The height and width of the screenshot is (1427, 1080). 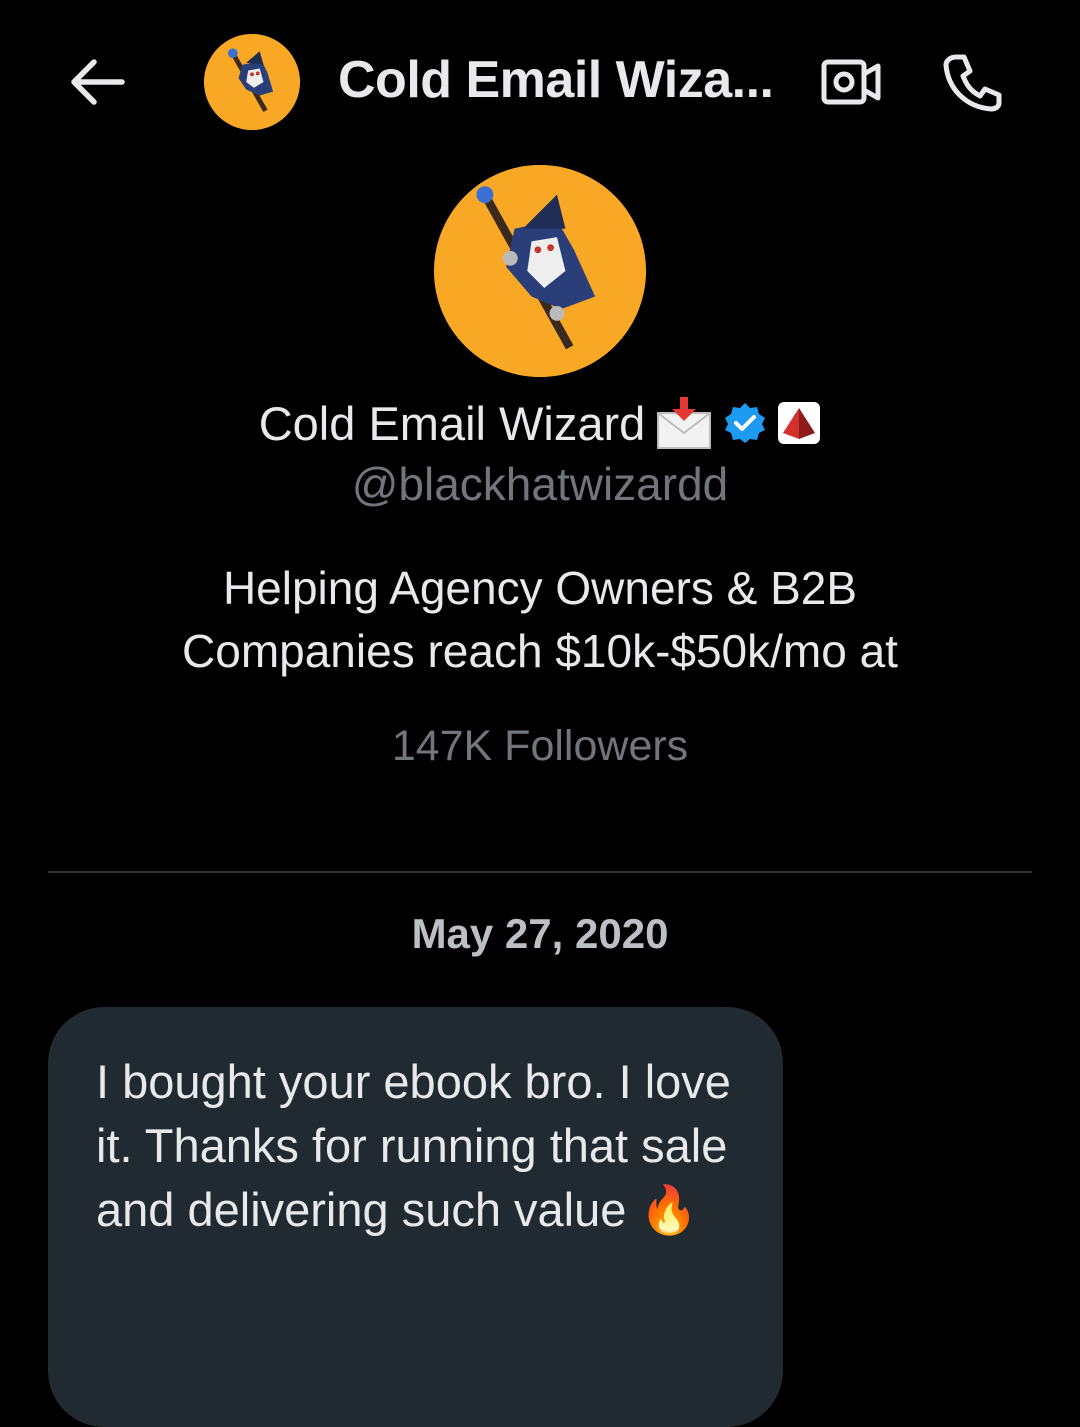 I want to click on phone-icon, so click(x=972, y=83).